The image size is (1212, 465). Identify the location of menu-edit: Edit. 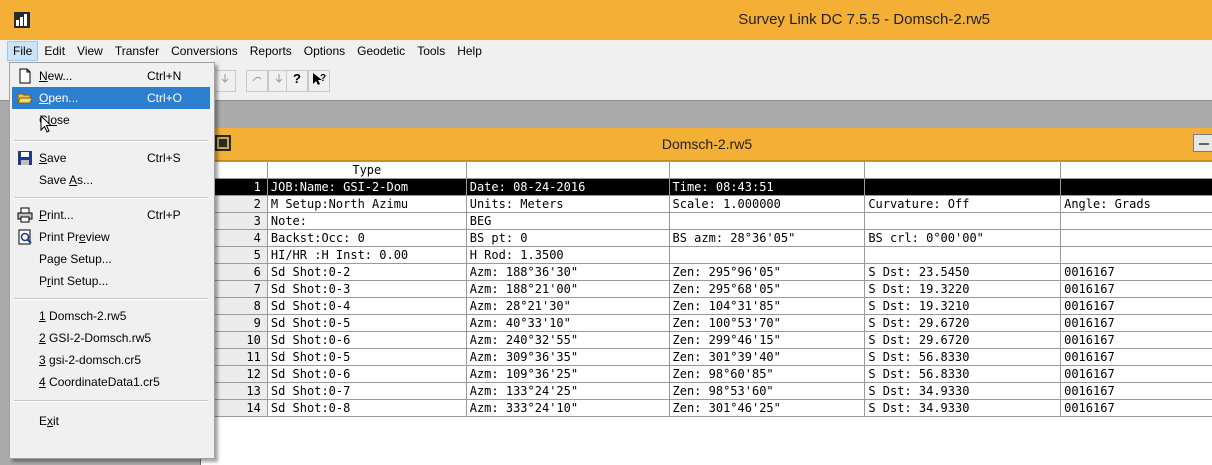
(54, 51).